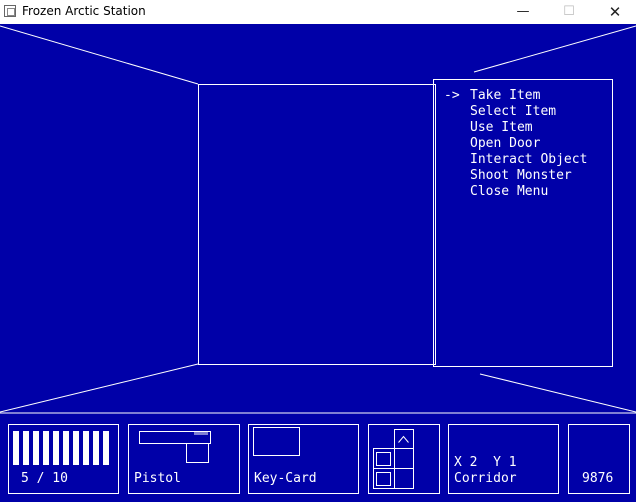 This screenshot has height=502, width=636. I want to click on floor-edge-right, so click(557, 393).